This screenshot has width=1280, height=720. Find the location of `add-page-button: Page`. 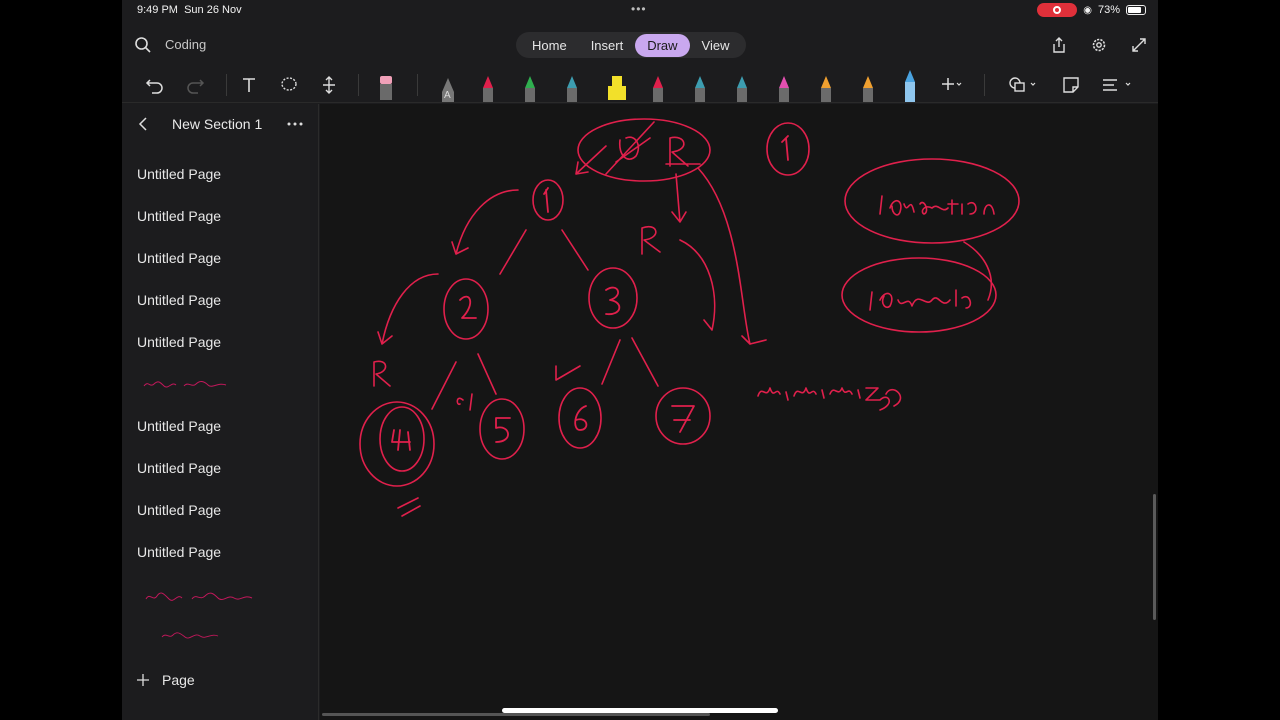

add-page-button: Page is located at coordinates (165, 680).